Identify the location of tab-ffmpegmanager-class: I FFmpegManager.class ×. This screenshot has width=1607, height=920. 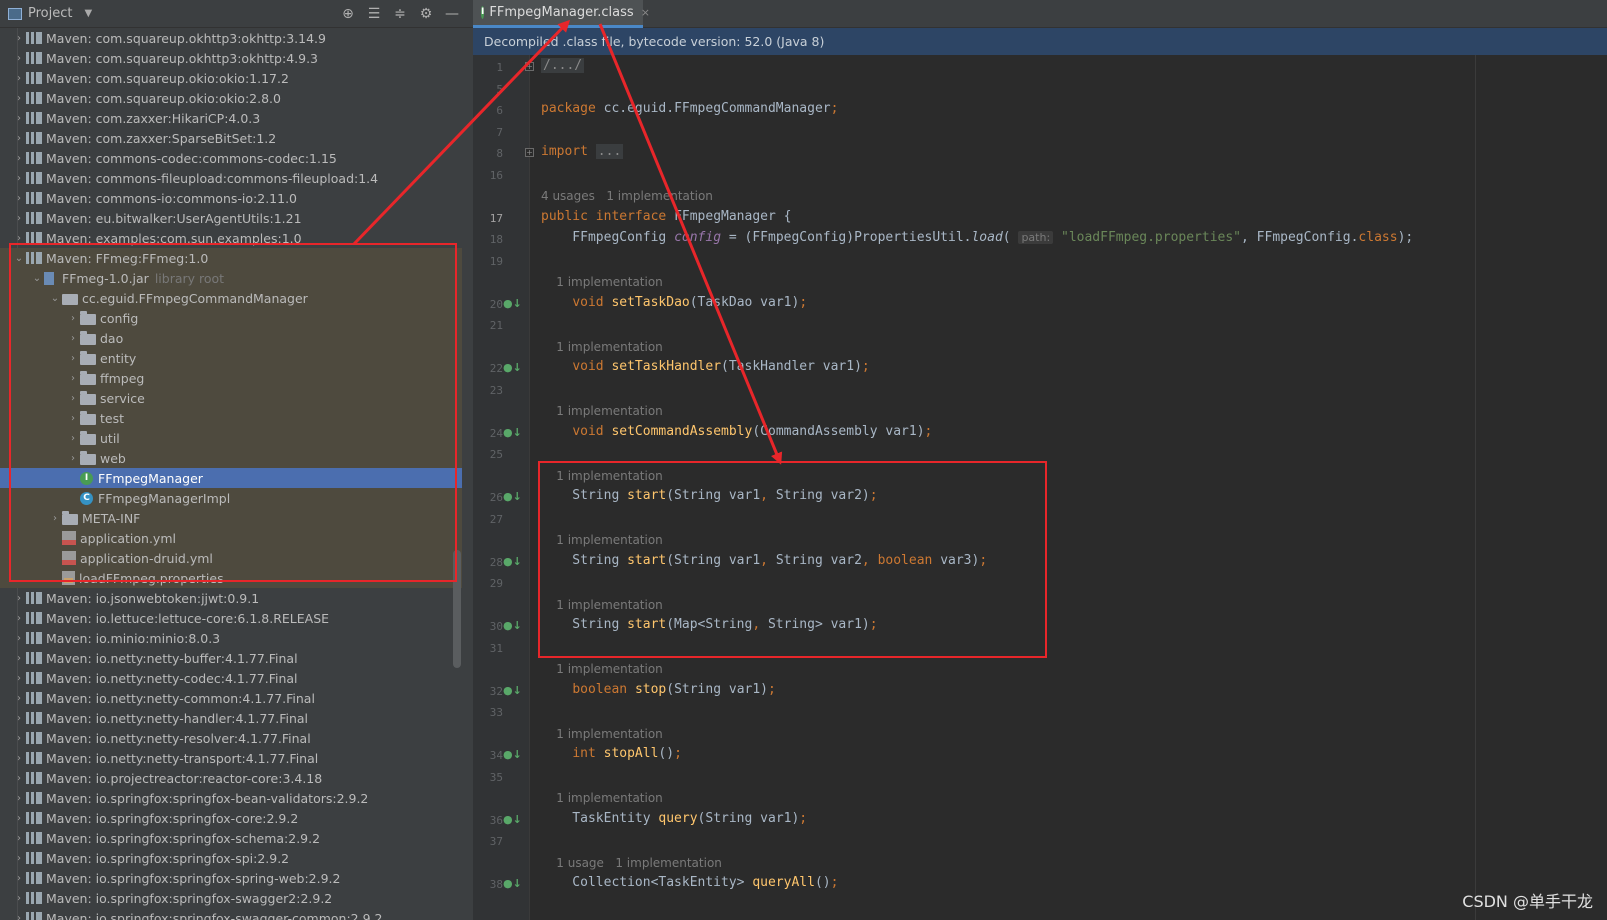
(561, 14).